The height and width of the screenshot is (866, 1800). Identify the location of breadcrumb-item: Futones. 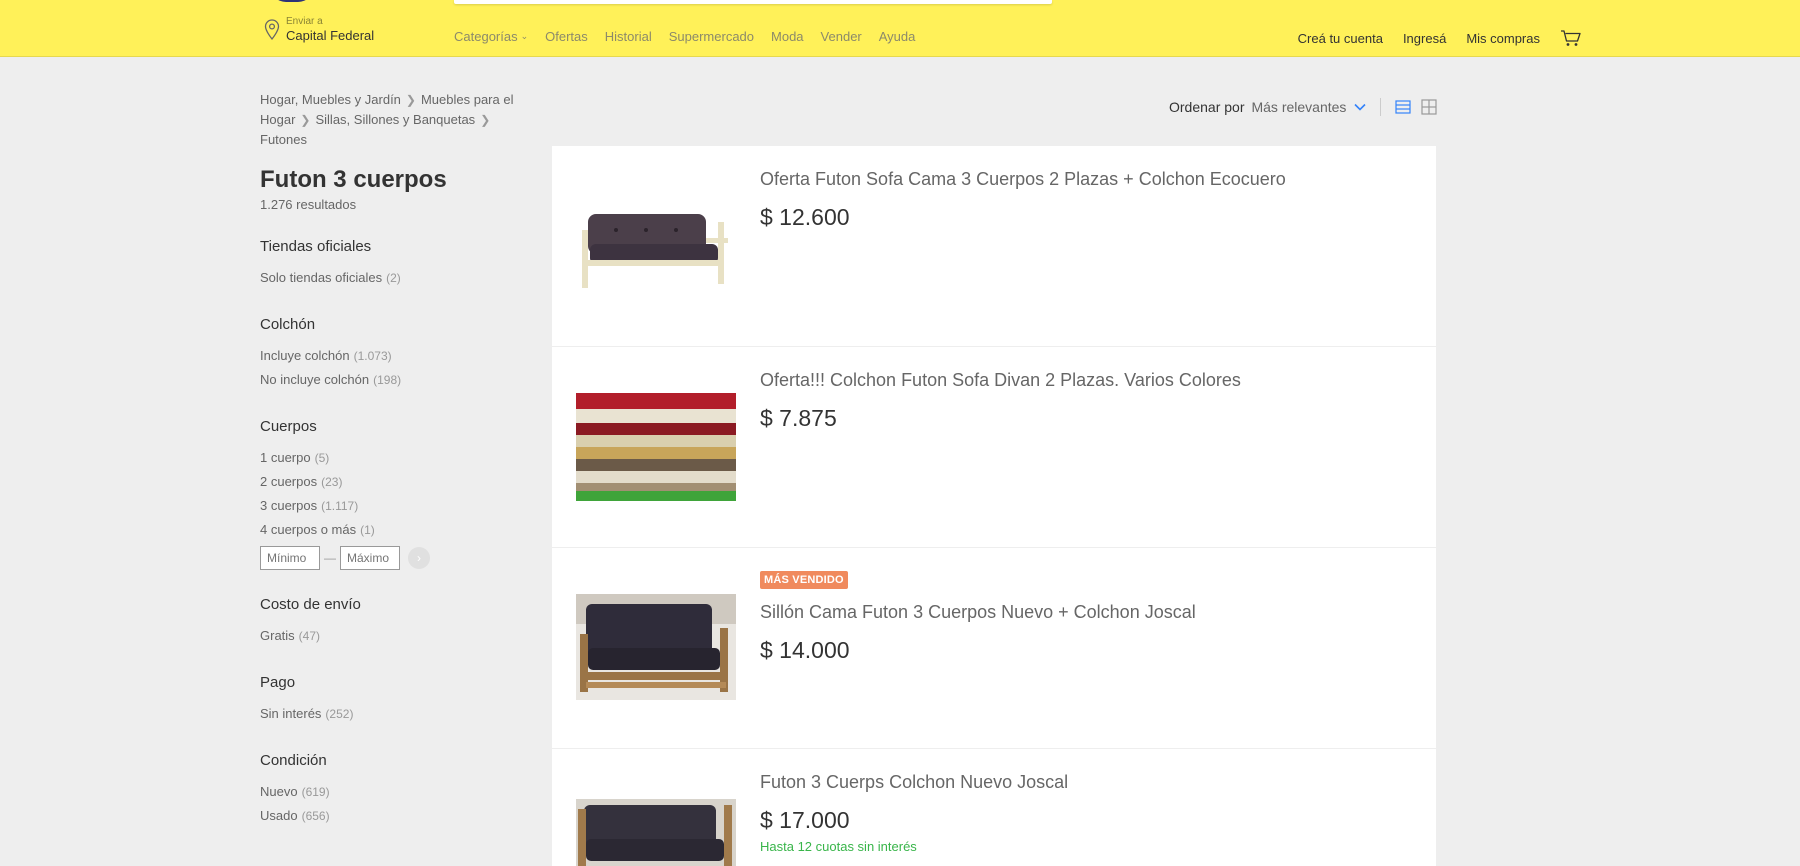
(283, 139).